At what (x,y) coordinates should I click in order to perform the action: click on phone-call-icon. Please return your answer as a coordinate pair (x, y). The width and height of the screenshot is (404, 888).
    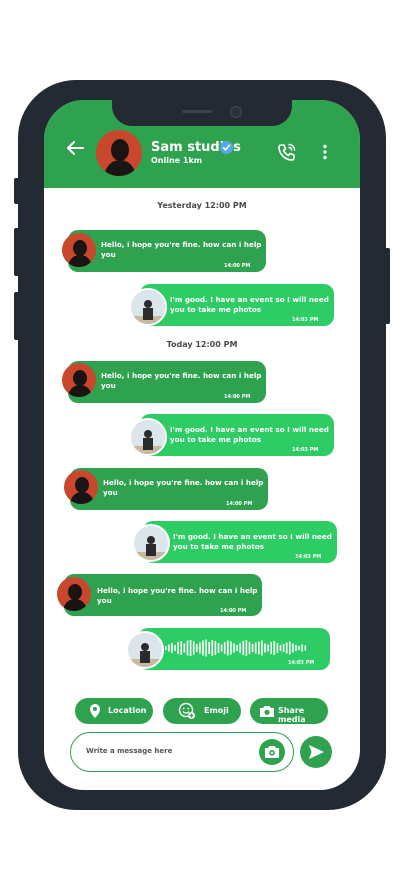
    Looking at the image, I should click on (287, 152).